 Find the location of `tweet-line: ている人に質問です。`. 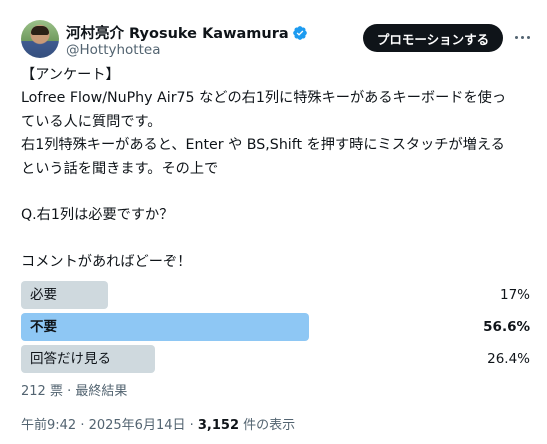

tweet-line: ている人に質問です。 is located at coordinates (91, 121).